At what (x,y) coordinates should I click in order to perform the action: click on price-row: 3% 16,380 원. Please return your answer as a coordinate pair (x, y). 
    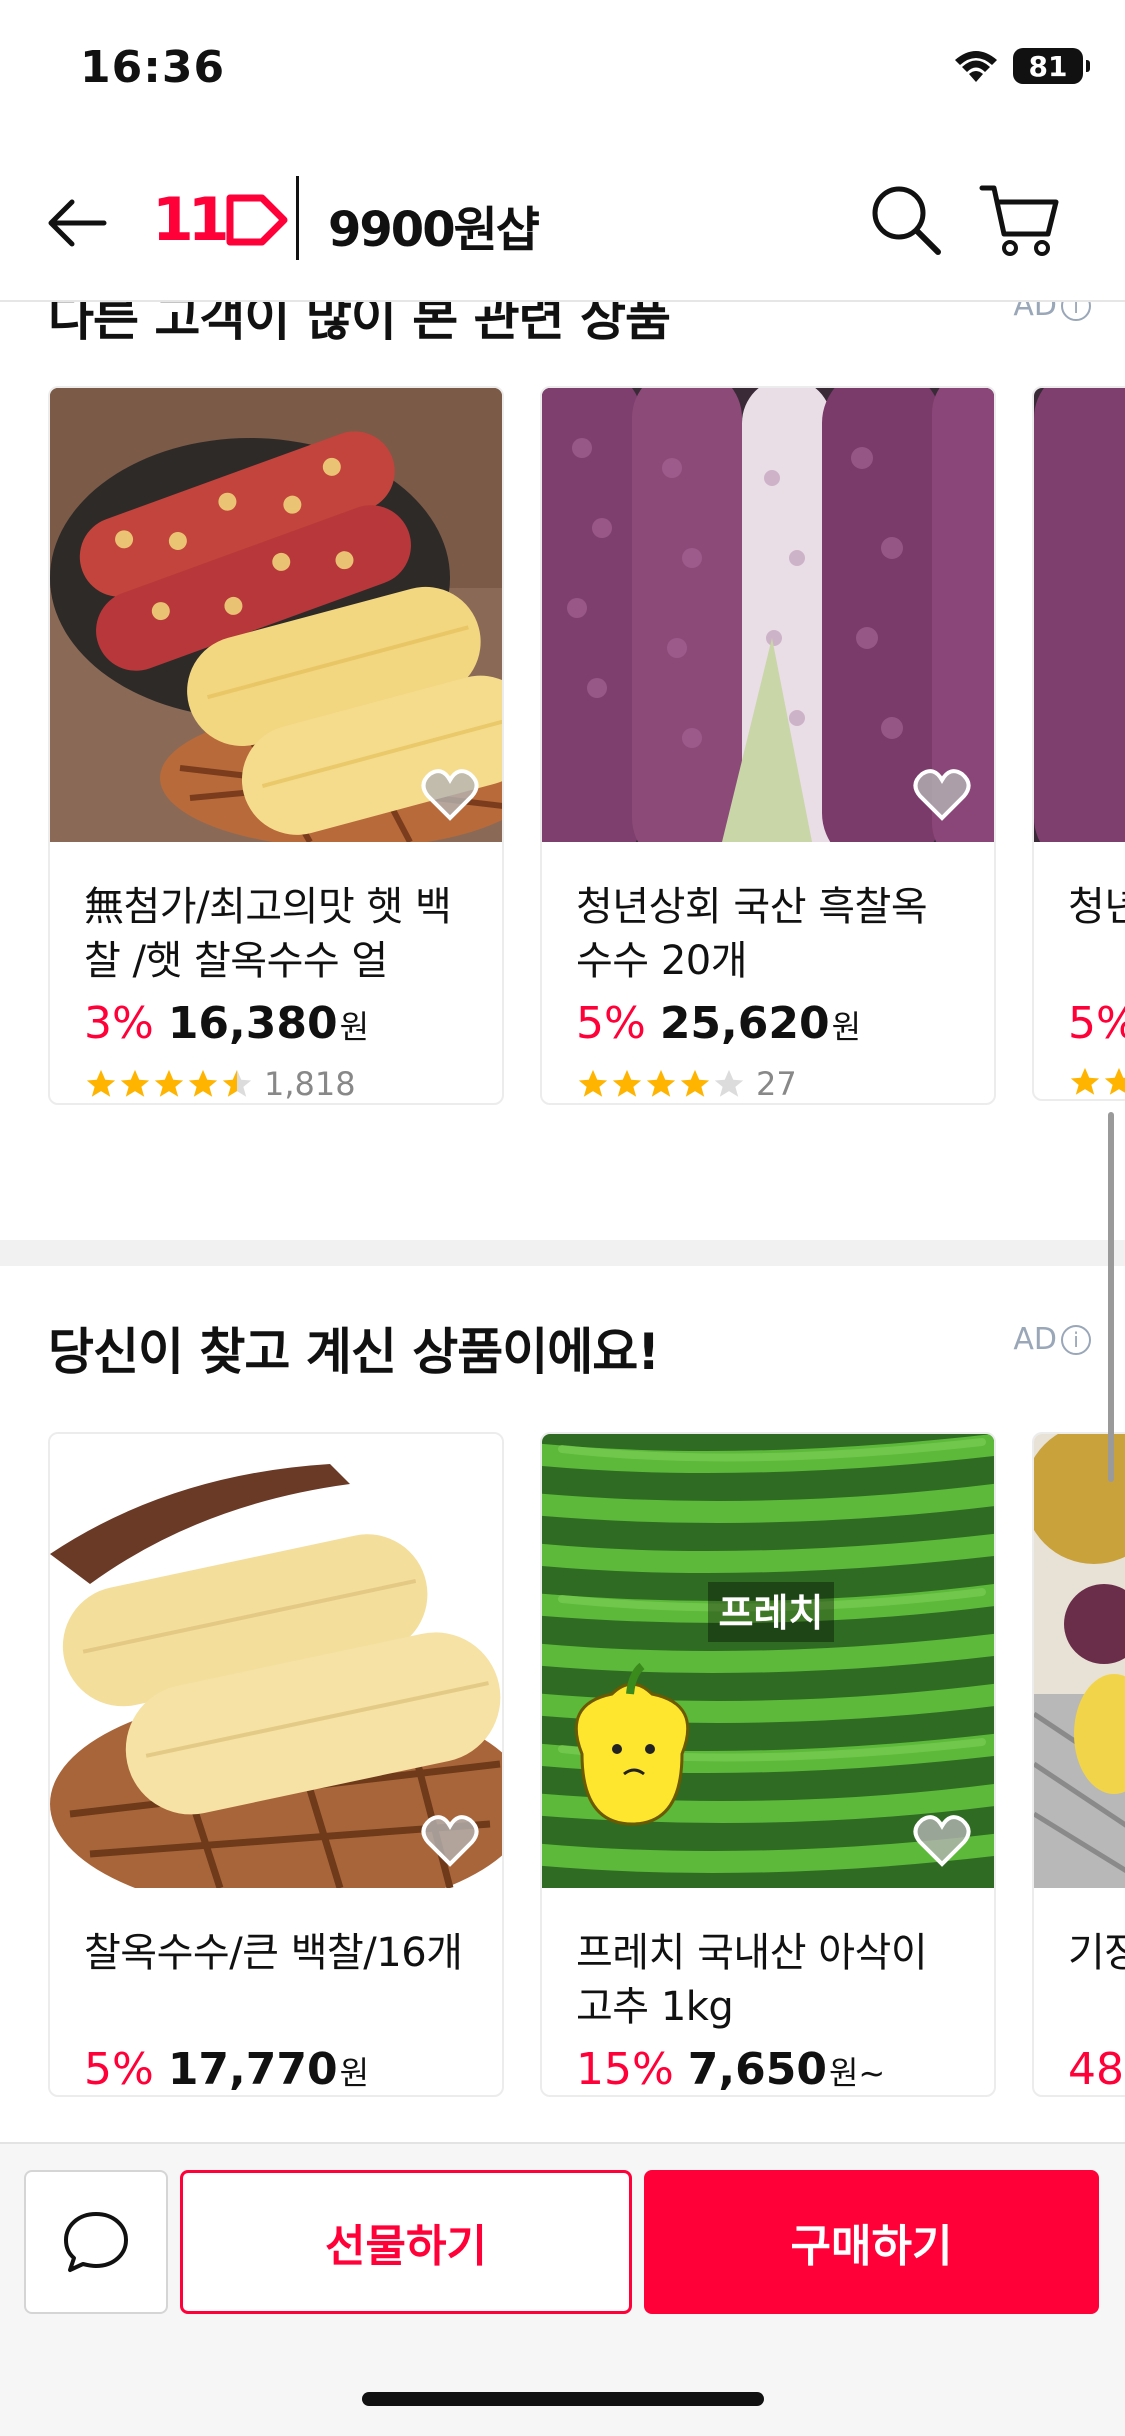
    Looking at the image, I should click on (276, 1023).